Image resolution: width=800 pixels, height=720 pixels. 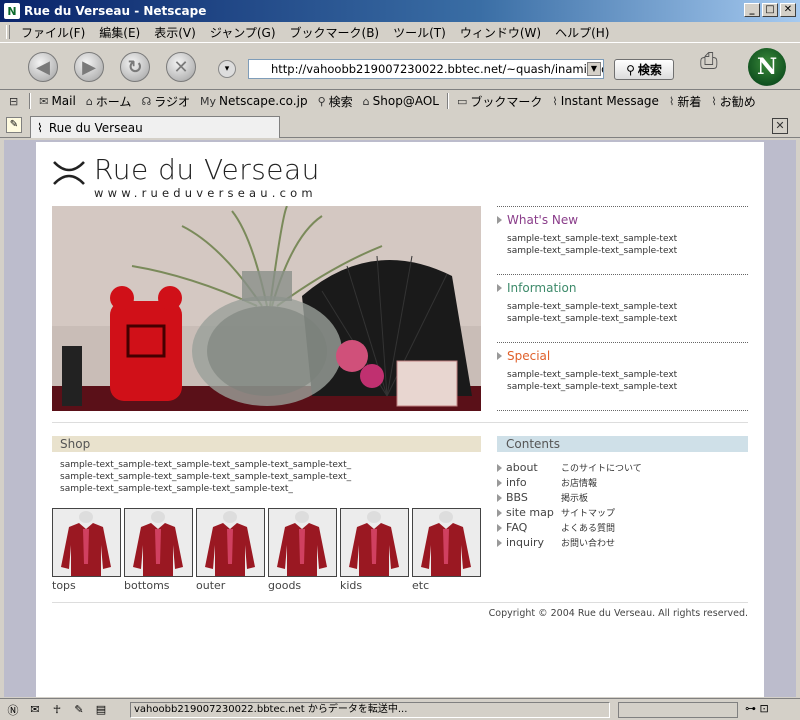 I want to click on menu-window: ウィンドウ(W), so click(x=500, y=32).